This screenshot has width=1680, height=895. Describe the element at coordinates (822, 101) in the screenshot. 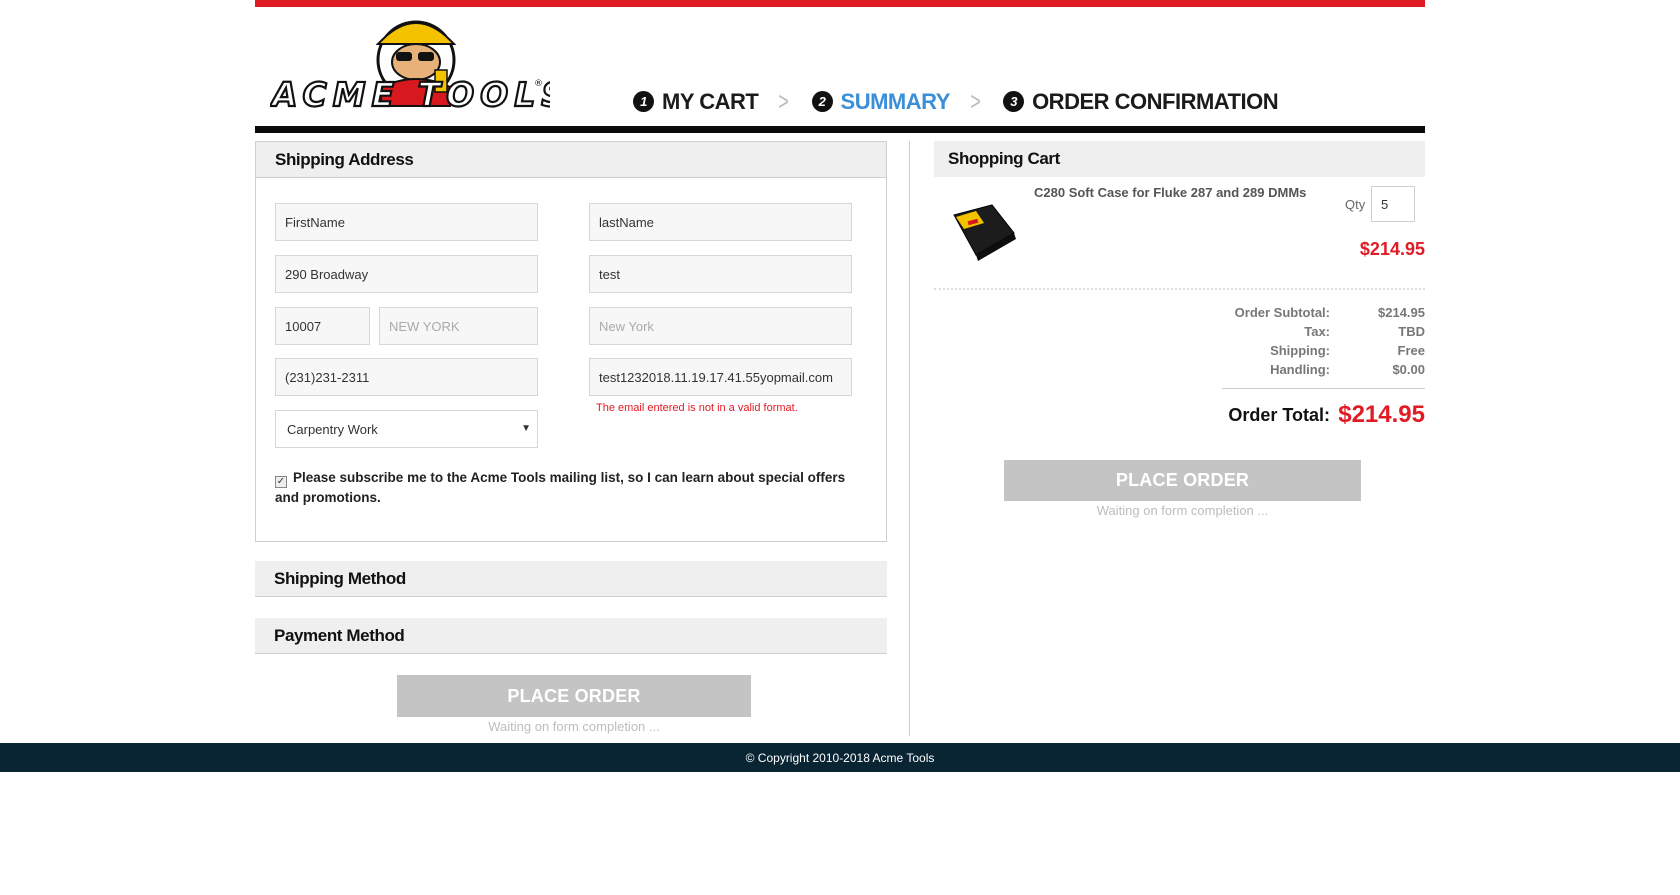

I see `step-number-2: 2` at that location.